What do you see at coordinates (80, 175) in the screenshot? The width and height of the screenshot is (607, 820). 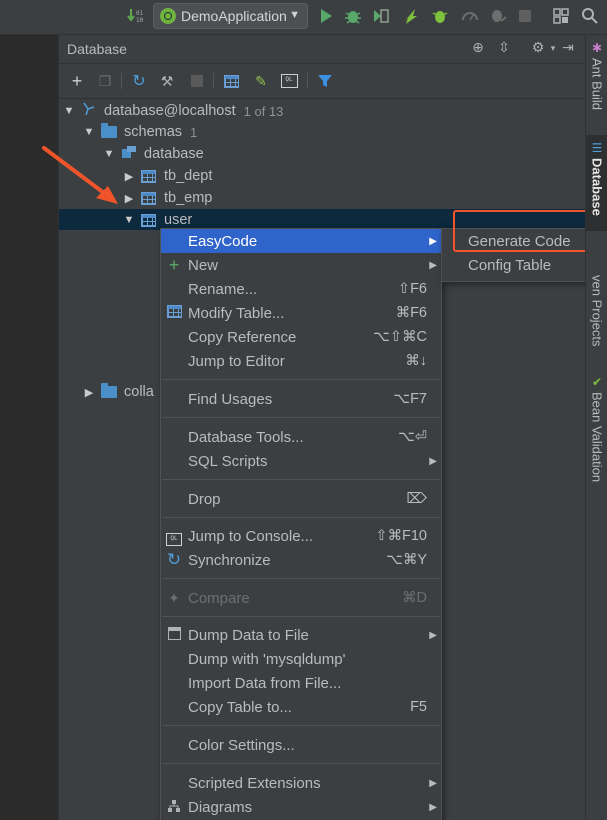 I see `annotation-arrow` at bounding box center [80, 175].